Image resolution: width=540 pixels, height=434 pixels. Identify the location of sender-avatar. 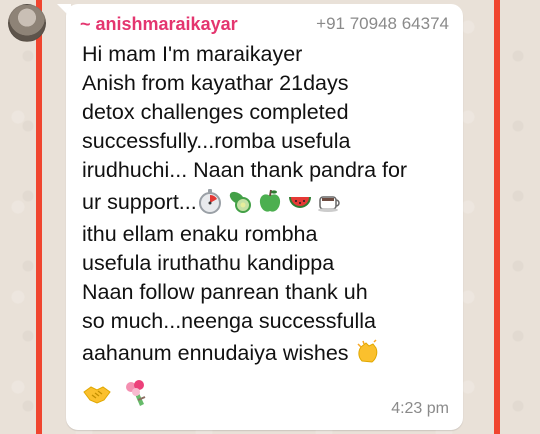
(27, 23).